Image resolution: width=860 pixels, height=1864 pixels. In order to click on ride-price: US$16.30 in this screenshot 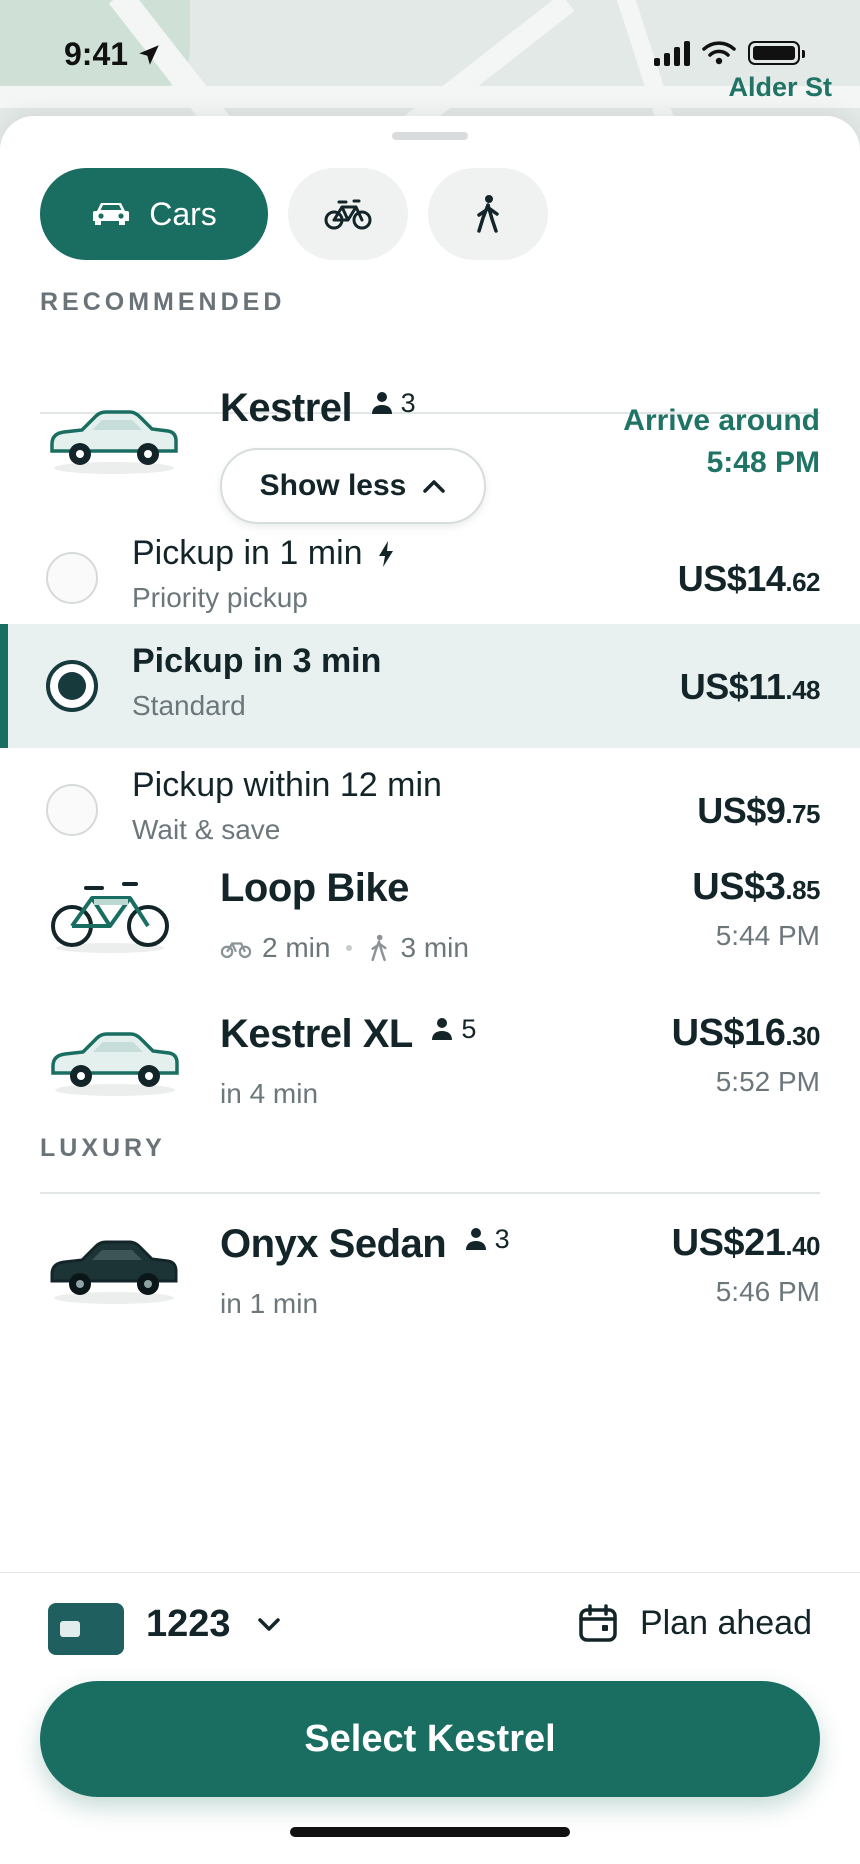, I will do `click(746, 1033)`.